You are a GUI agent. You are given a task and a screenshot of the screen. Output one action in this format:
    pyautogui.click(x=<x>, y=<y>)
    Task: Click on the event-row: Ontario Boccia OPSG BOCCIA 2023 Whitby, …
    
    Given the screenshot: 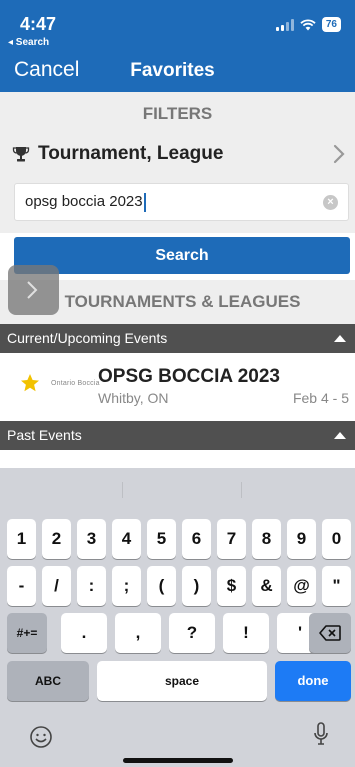 What is the action you would take?
    pyautogui.click(x=177, y=386)
    